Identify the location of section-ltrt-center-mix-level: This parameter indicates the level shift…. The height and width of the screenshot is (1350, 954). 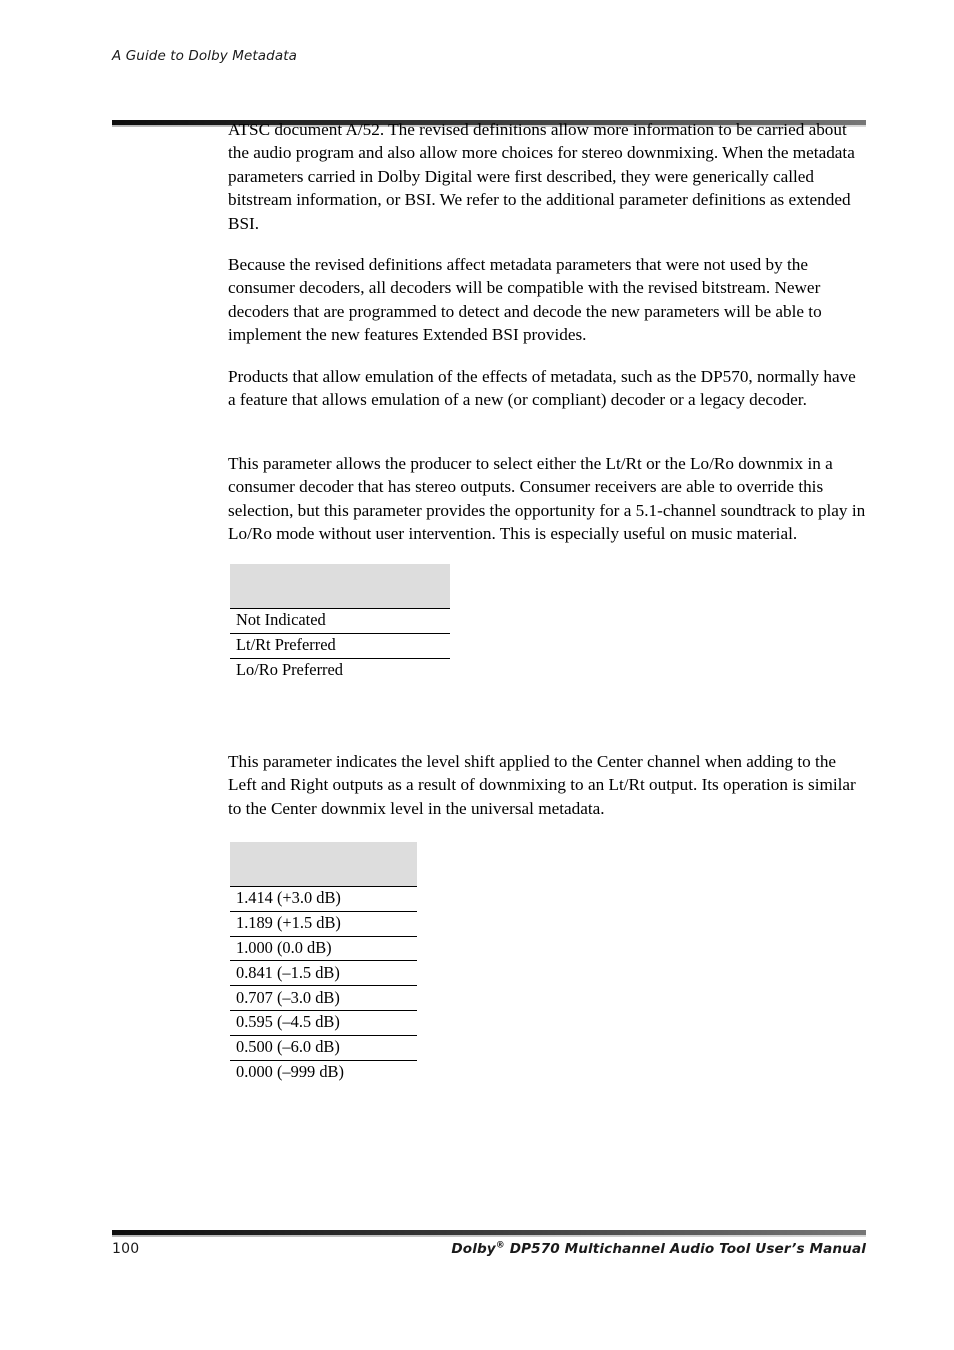
(547, 763).